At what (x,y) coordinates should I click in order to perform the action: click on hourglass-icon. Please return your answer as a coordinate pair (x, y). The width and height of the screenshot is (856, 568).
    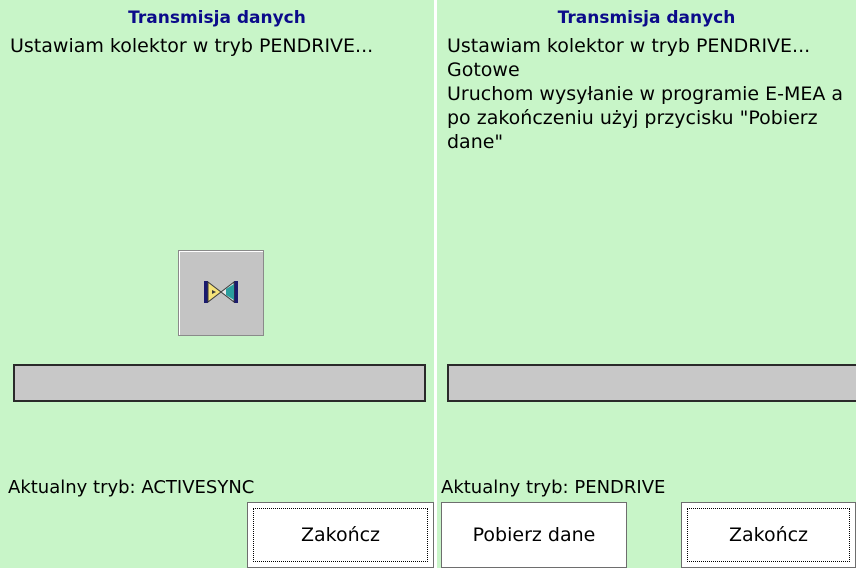
    Looking at the image, I should click on (221, 293).